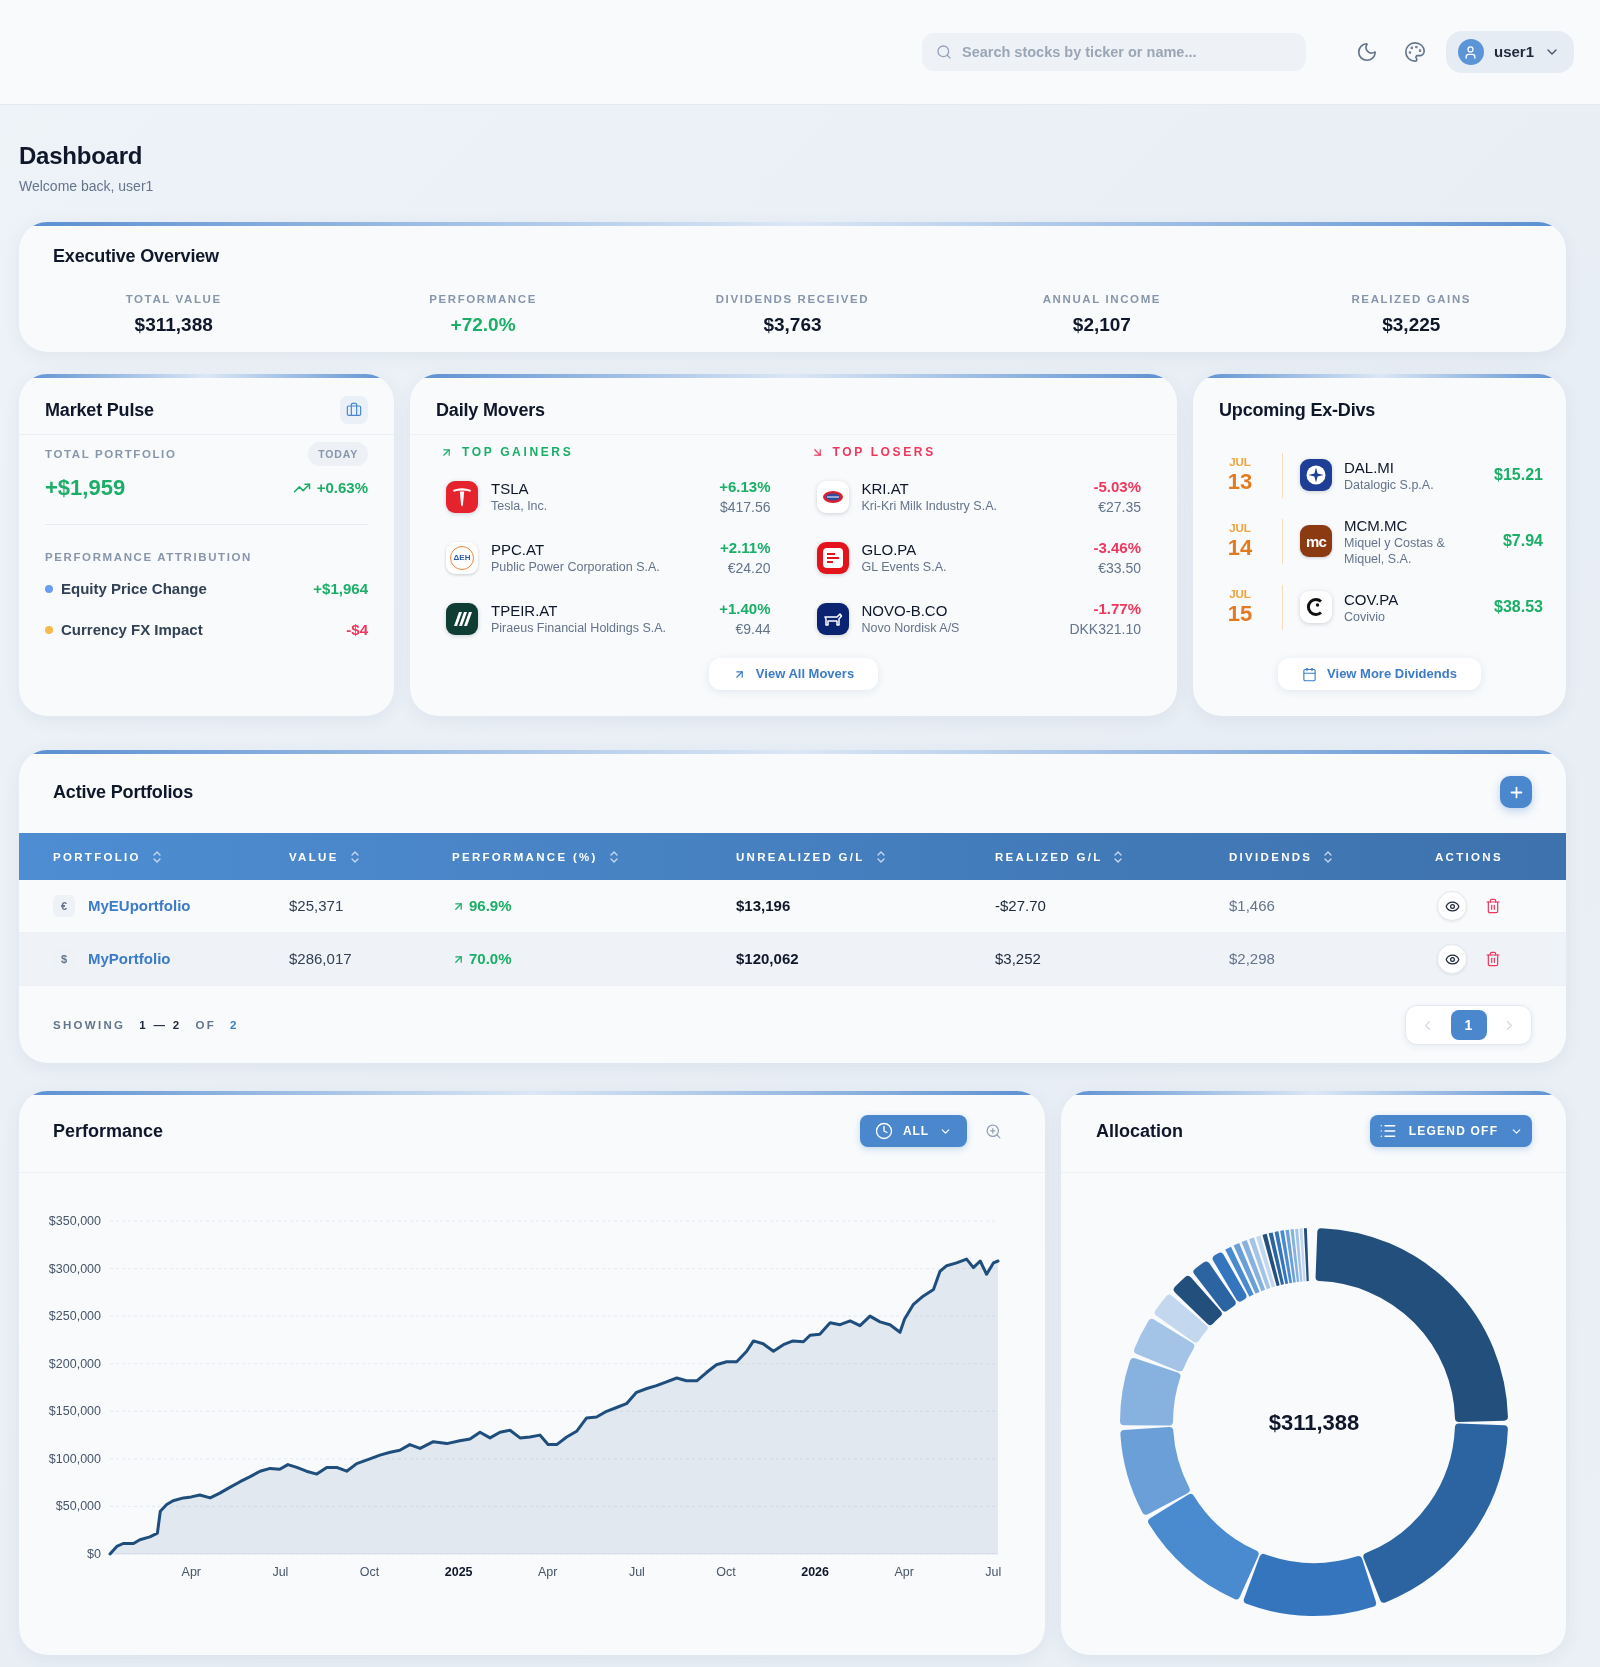 The height and width of the screenshot is (1667, 1600). What do you see at coordinates (74, 1458) in the screenshot?
I see `y-axis-label: $100,000` at bounding box center [74, 1458].